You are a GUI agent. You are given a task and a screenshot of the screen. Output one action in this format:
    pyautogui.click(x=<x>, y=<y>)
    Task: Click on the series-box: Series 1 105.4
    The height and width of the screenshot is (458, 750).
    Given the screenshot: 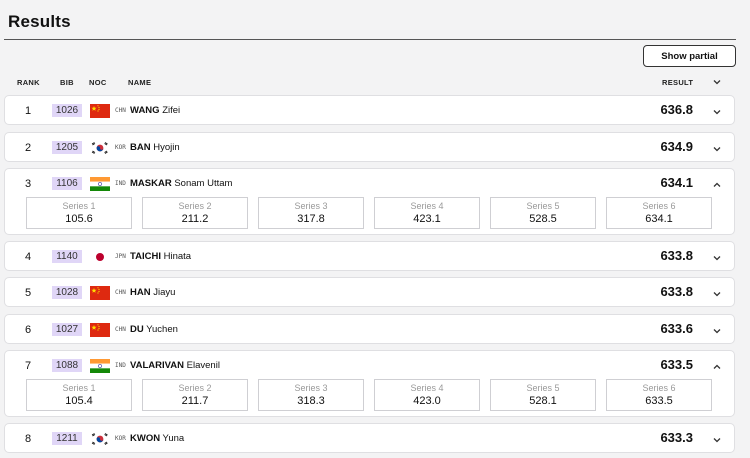 What is the action you would take?
    pyautogui.click(x=79, y=395)
    